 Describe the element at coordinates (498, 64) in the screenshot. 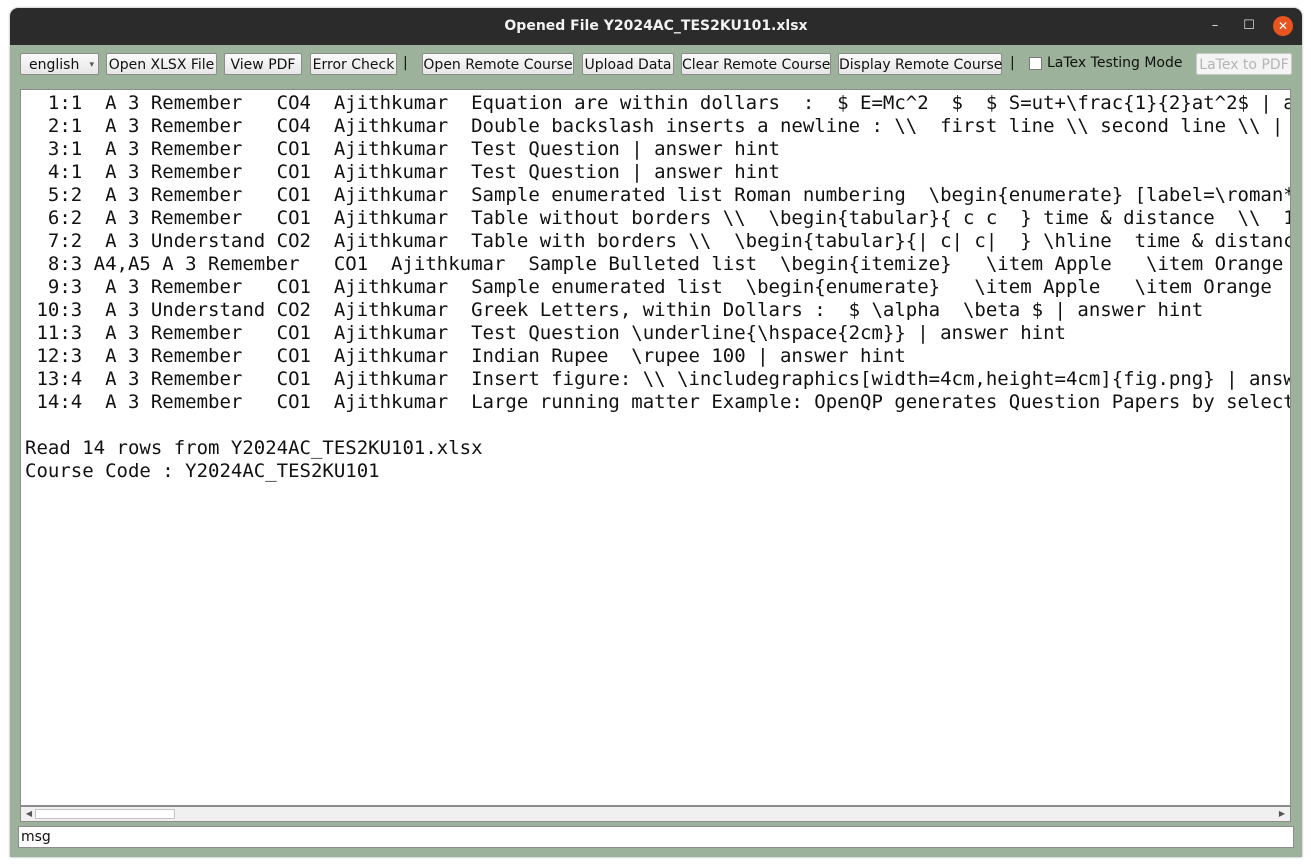

I see `open-remote-course-button: Open Remote Course` at that location.